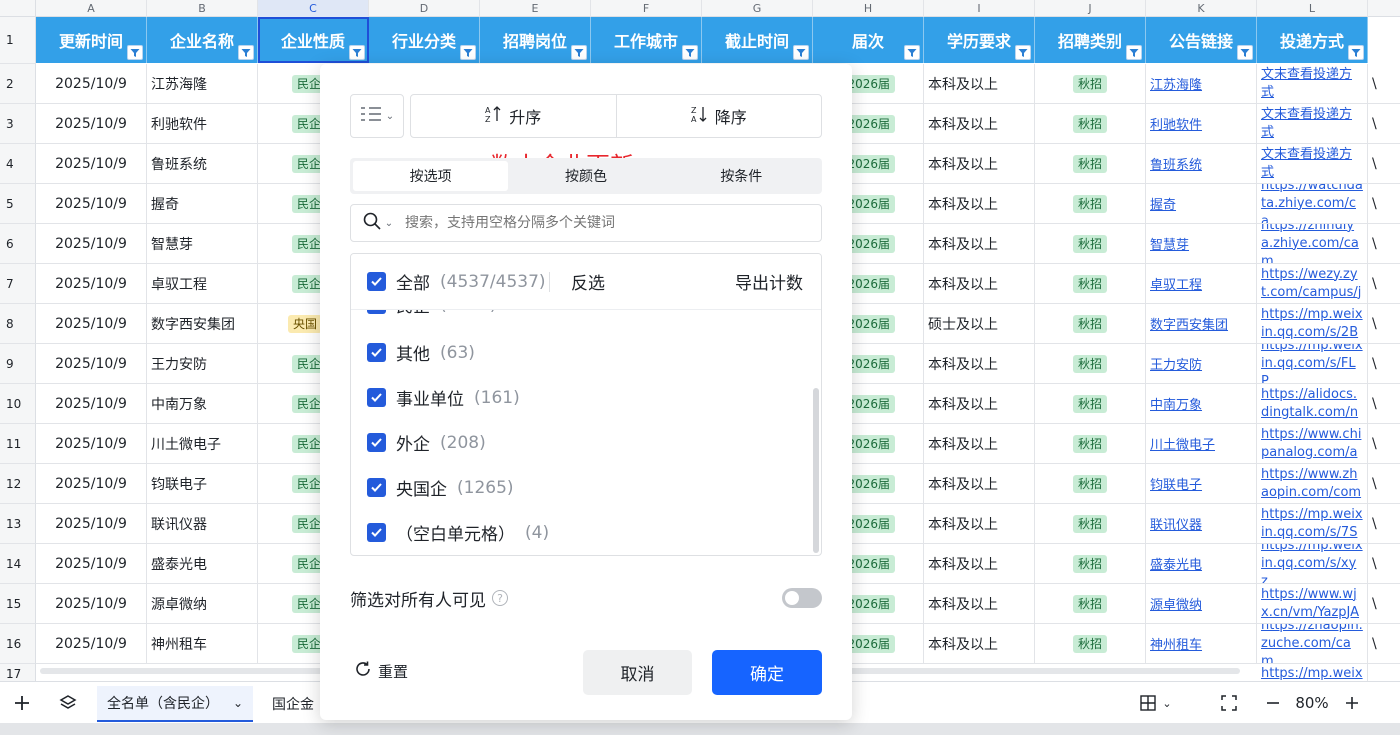 The height and width of the screenshot is (735, 1400). What do you see at coordinates (440, 487) in the screenshot?
I see `option-item: 央国企 (1265)` at bounding box center [440, 487].